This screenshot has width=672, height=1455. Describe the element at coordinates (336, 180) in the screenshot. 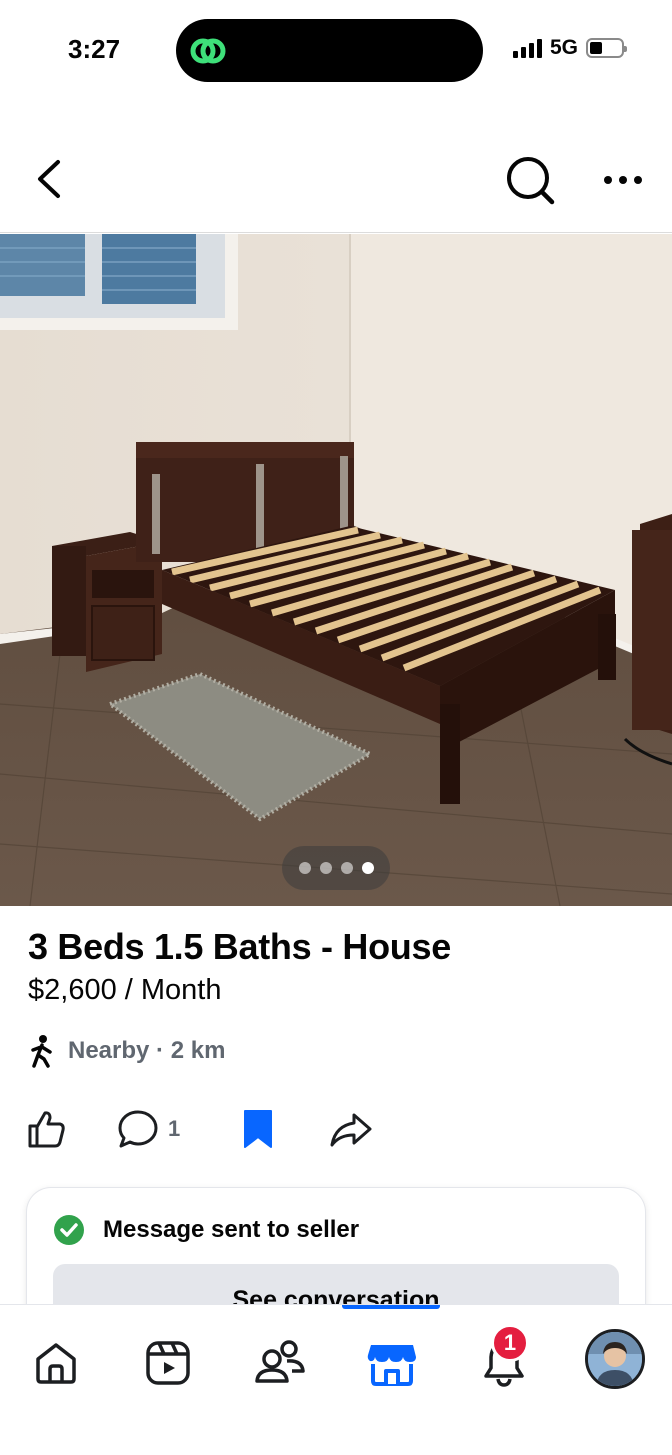

I see `header-bar` at that location.